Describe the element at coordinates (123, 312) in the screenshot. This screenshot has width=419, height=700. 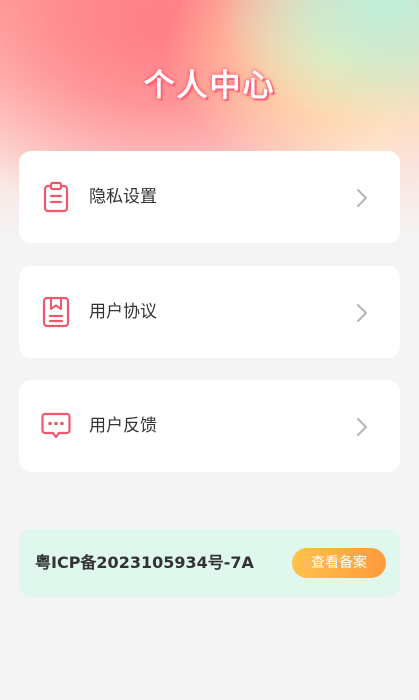
I see `menu-item-label: 用户协议` at that location.